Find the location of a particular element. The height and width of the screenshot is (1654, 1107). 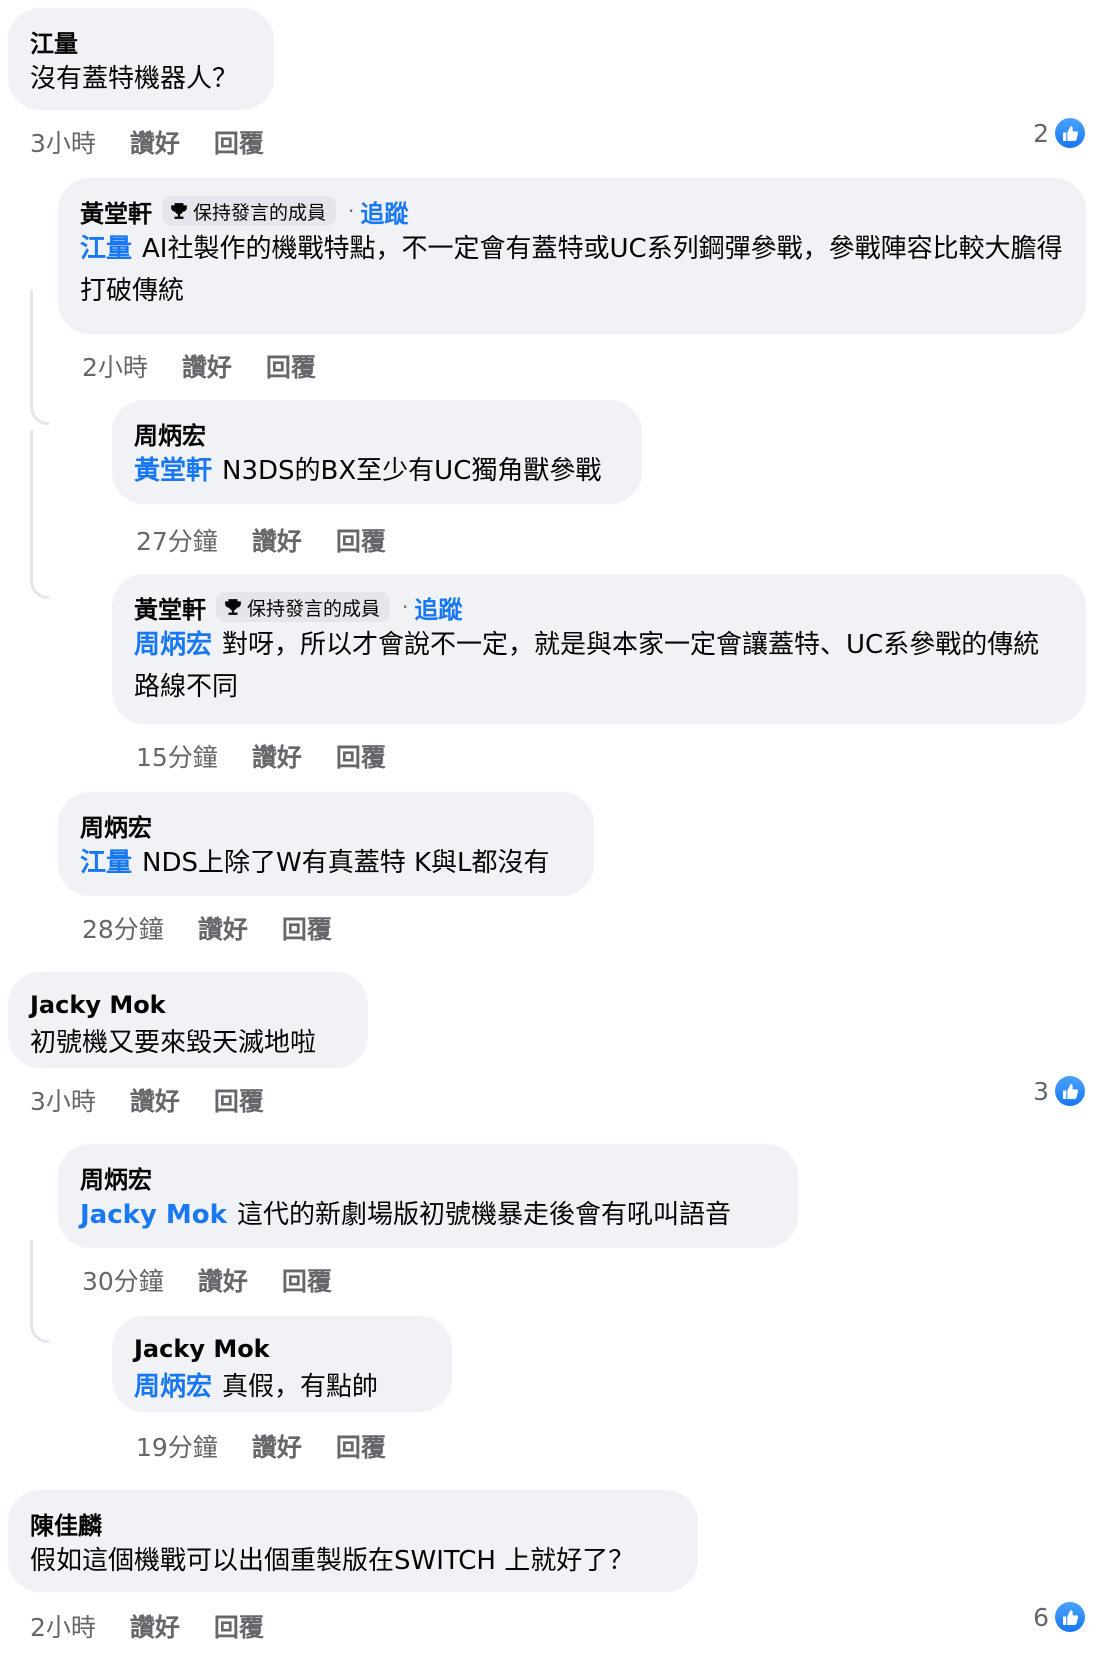

comment-time: 27分鐘 is located at coordinates (177, 540).